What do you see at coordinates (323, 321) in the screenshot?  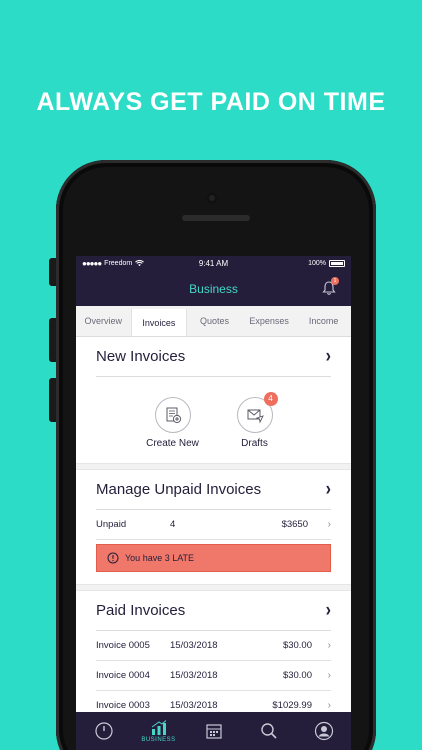 I see `tab-income: Income` at bounding box center [323, 321].